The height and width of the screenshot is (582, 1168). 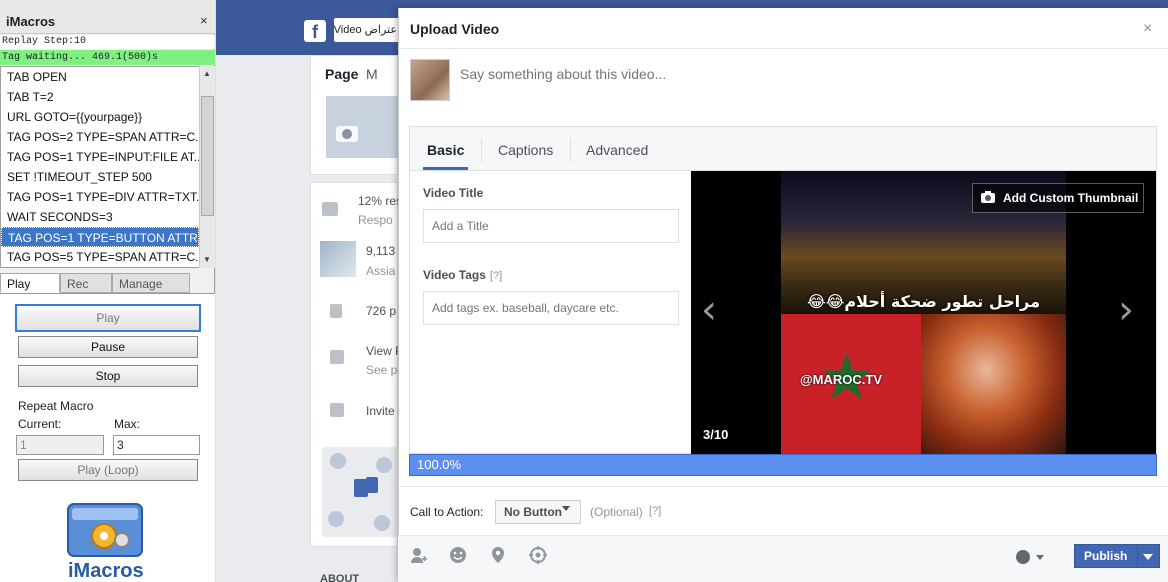 What do you see at coordinates (923, 301) in the screenshot?
I see `thumbnail-caption: مراحل تطور ضحكة أحلام😂😂` at bounding box center [923, 301].